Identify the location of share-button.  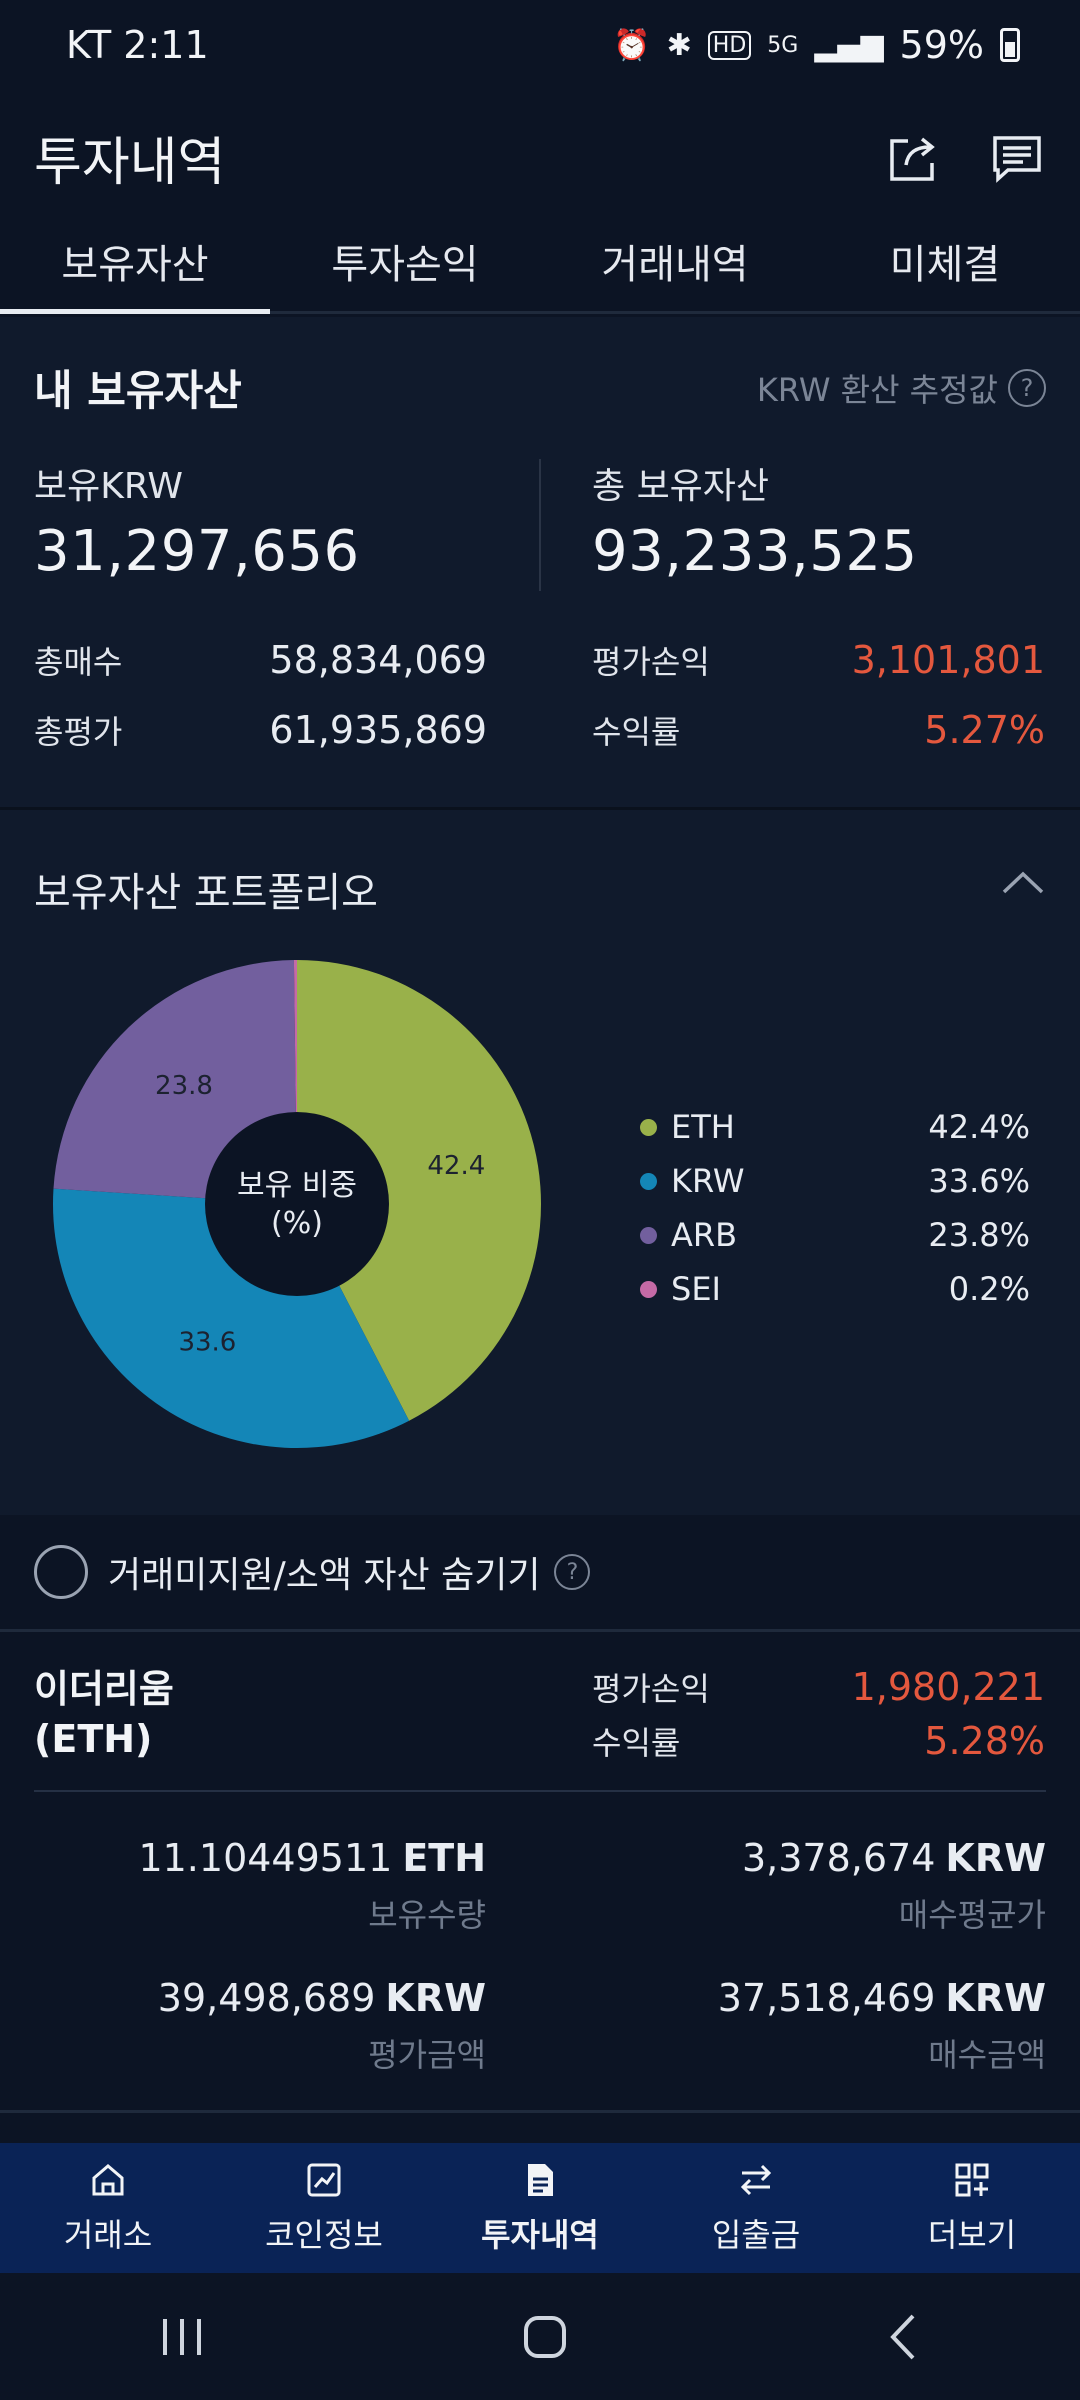
(913, 158).